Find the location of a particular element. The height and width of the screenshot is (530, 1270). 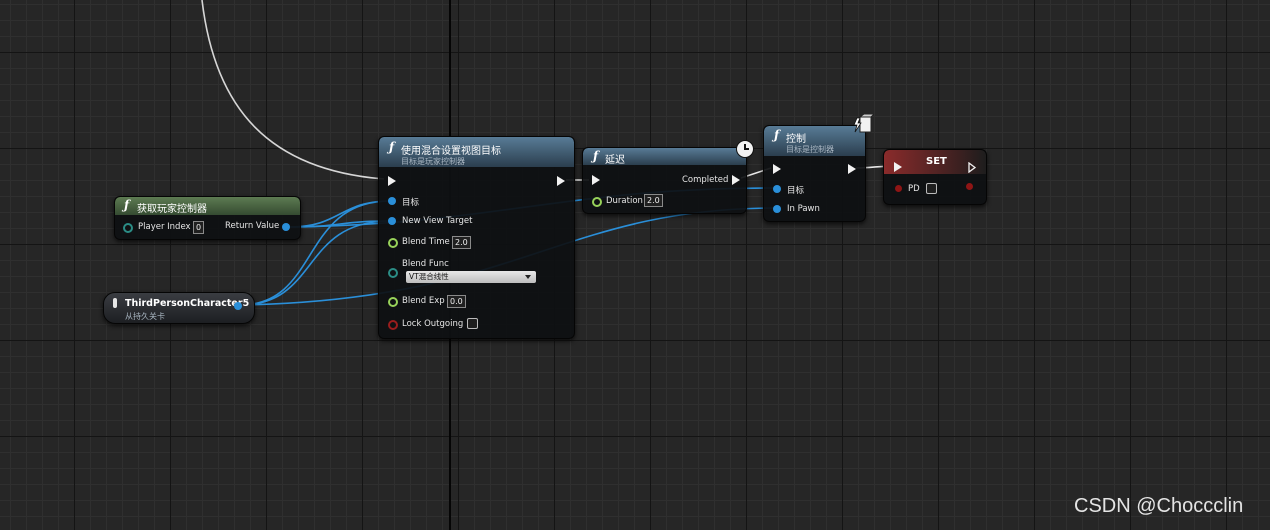

blend-func-dropdown: VT混合线性 is located at coordinates (471, 277).